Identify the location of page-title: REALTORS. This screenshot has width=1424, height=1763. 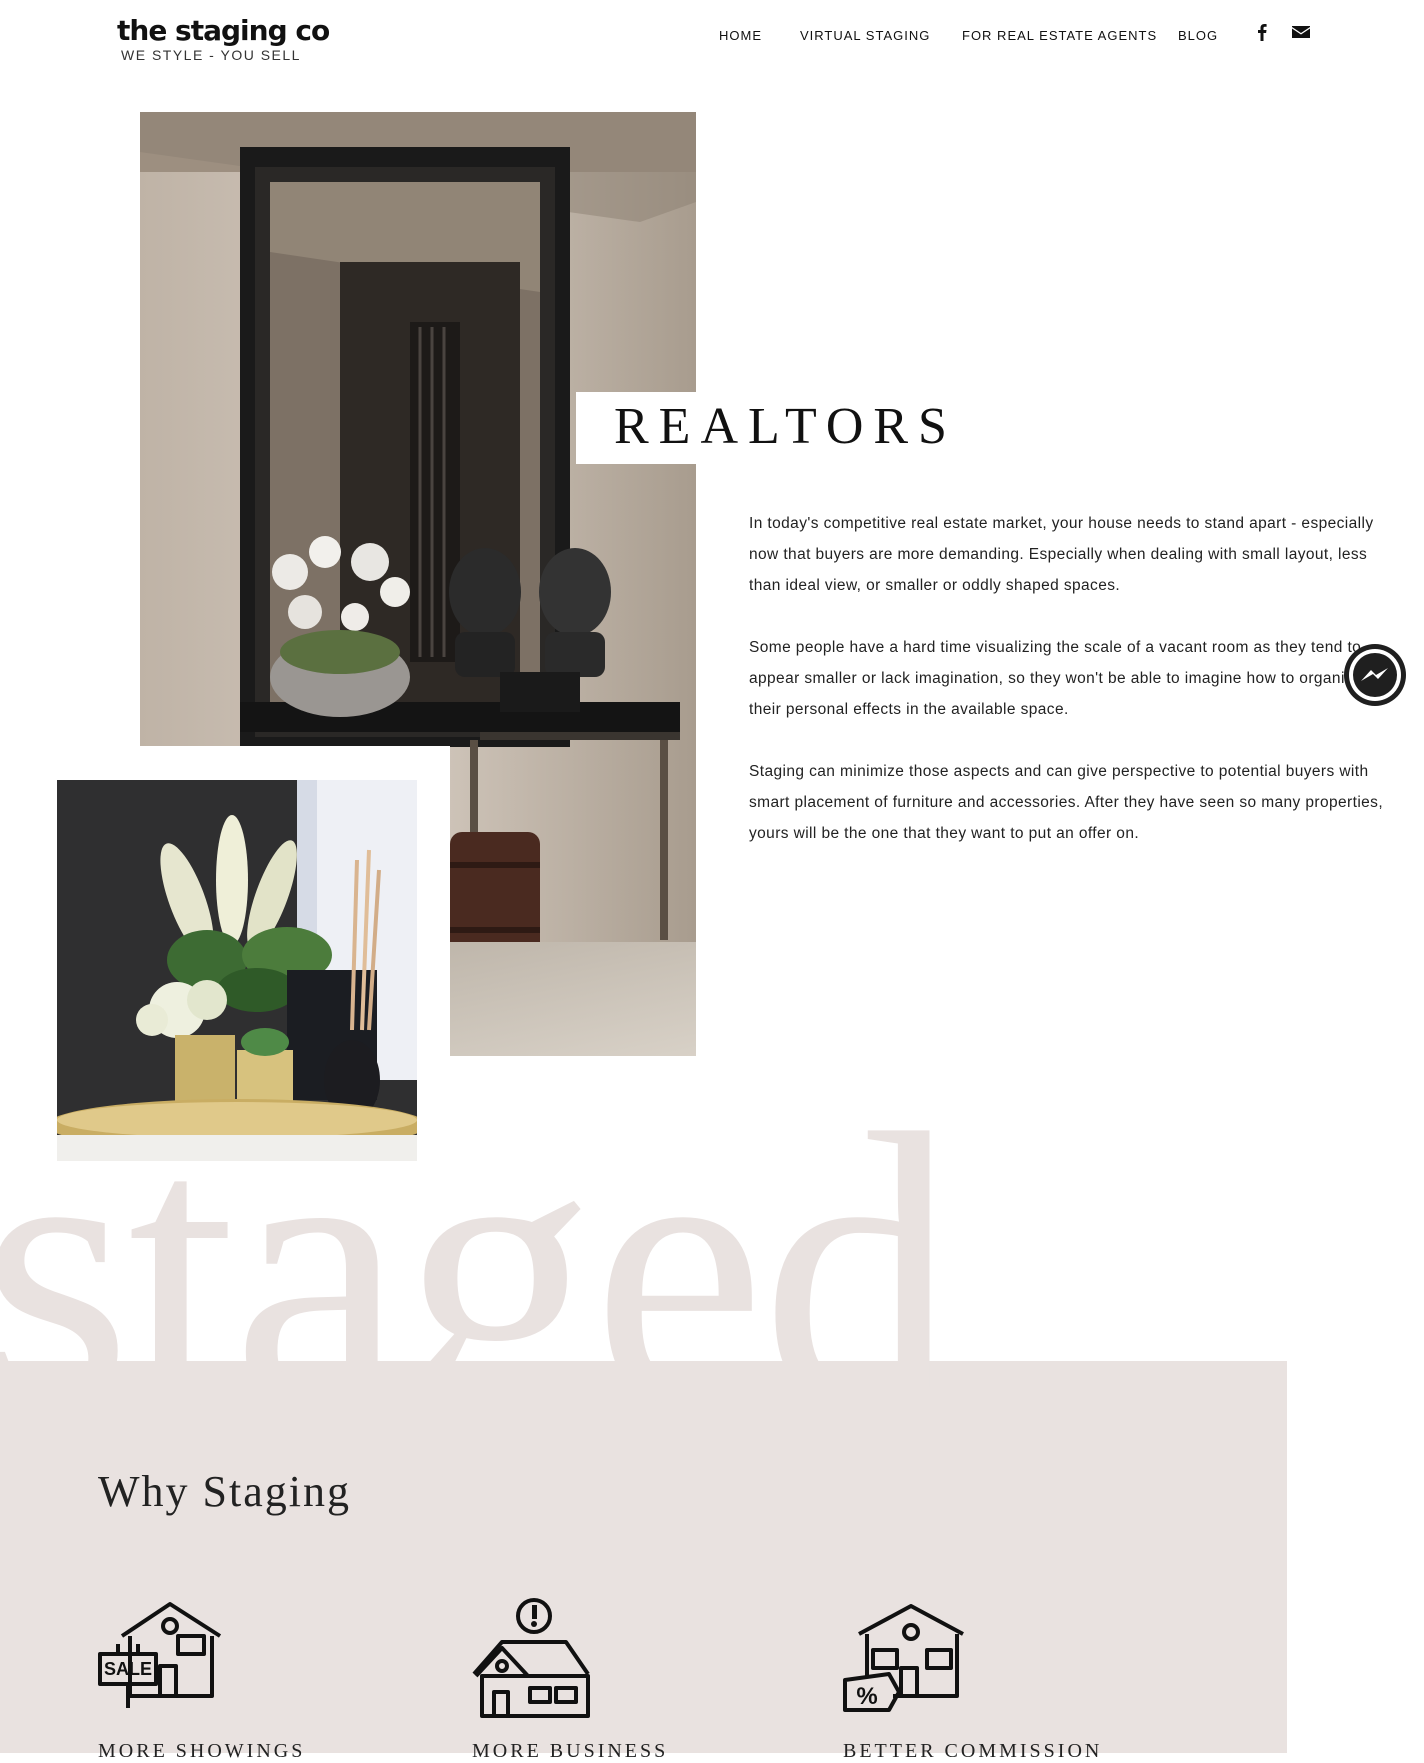
(785, 426).